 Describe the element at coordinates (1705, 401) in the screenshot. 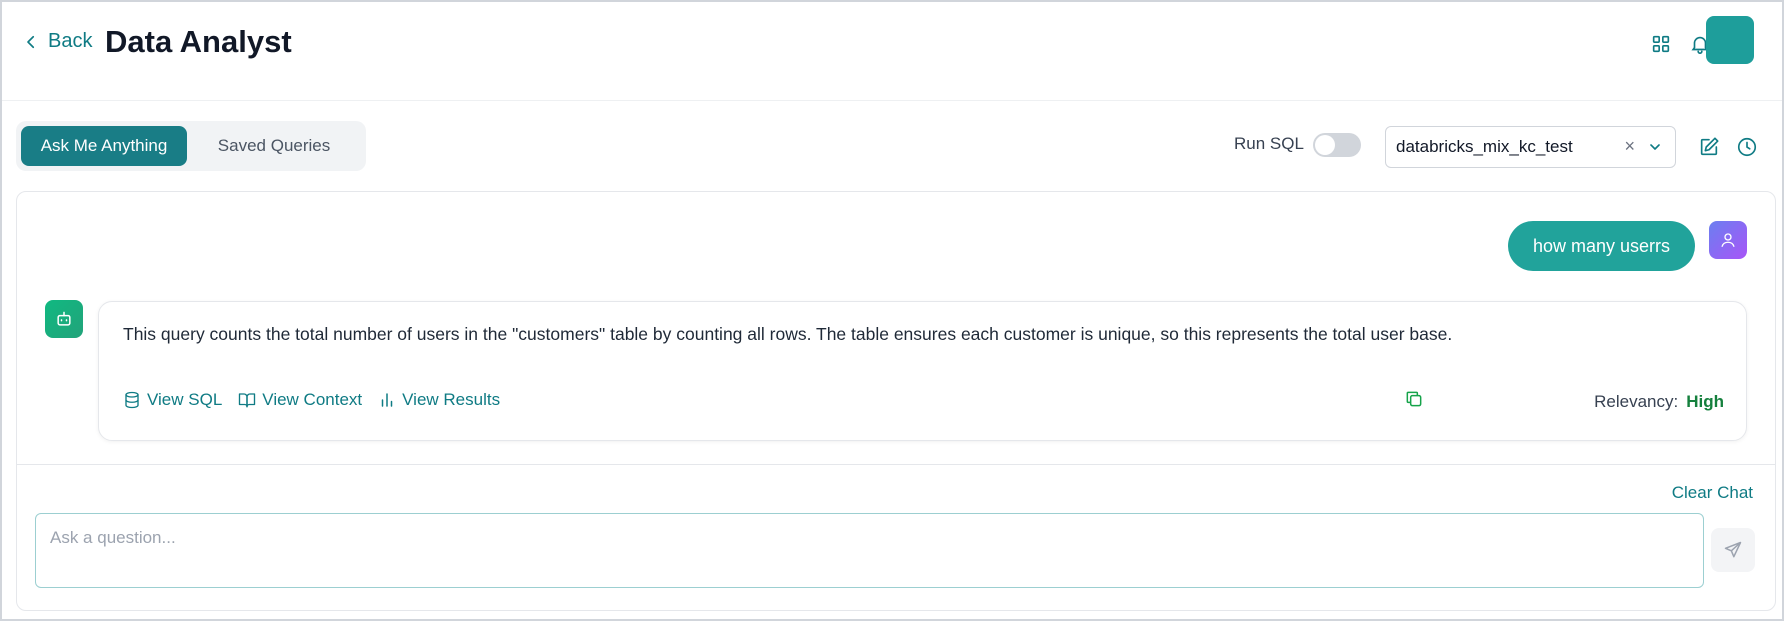

I see `relevancy-value: High` at that location.